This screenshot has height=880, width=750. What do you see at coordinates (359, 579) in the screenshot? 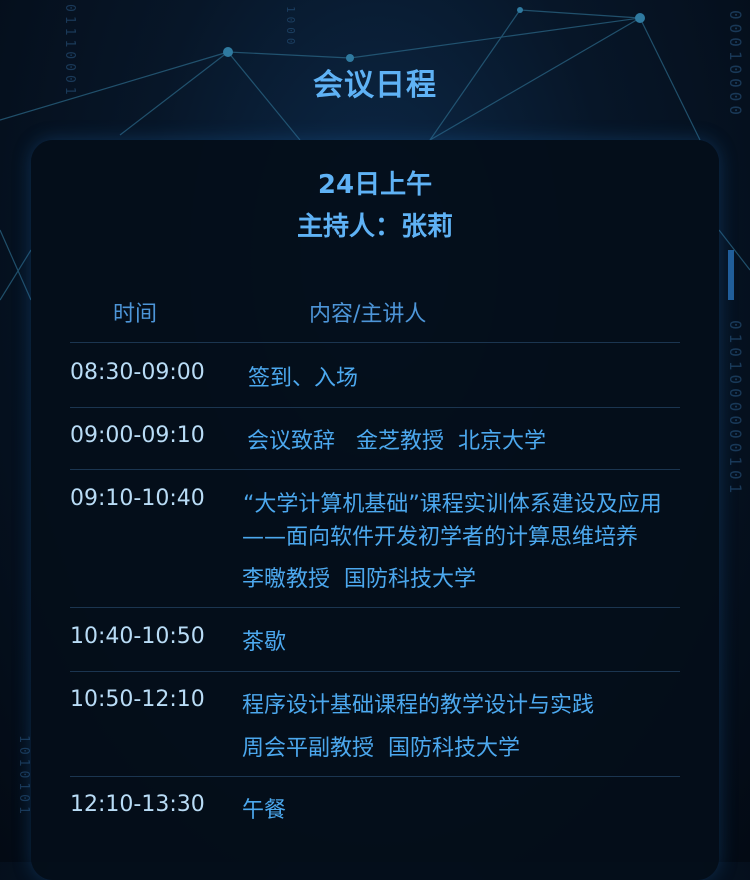
I see `row-speaker: 李曒教授 国防科技大学` at bounding box center [359, 579].